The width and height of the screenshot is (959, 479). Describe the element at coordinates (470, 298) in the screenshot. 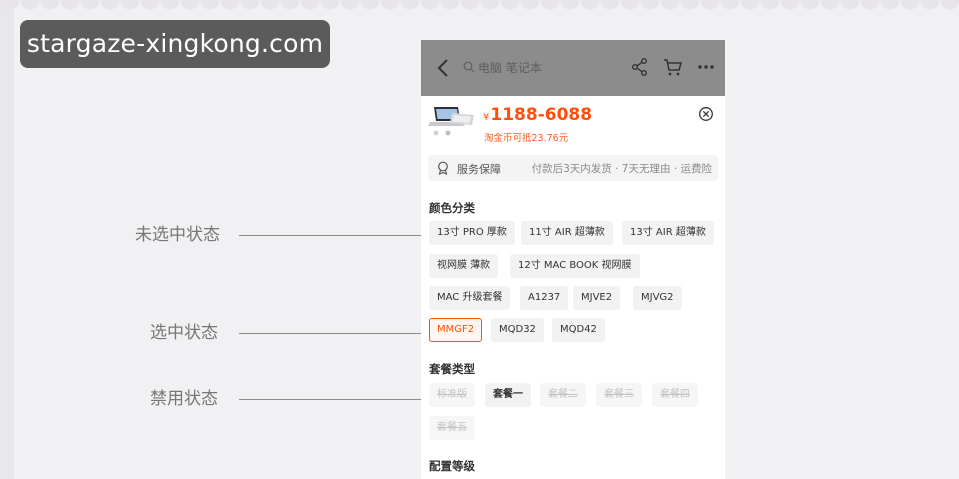

I see `option-chip: MAC 升级套餐` at that location.